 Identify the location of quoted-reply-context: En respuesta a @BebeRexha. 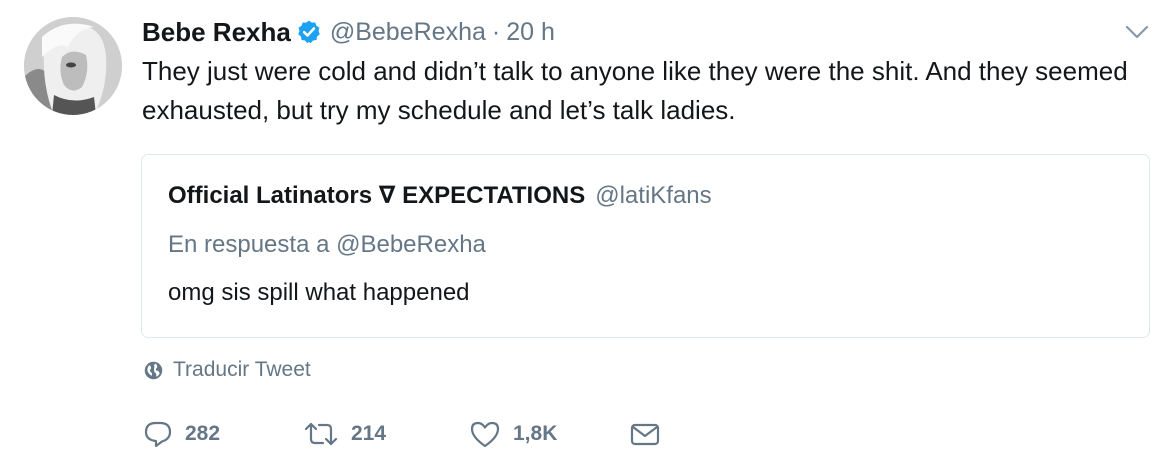
(327, 244).